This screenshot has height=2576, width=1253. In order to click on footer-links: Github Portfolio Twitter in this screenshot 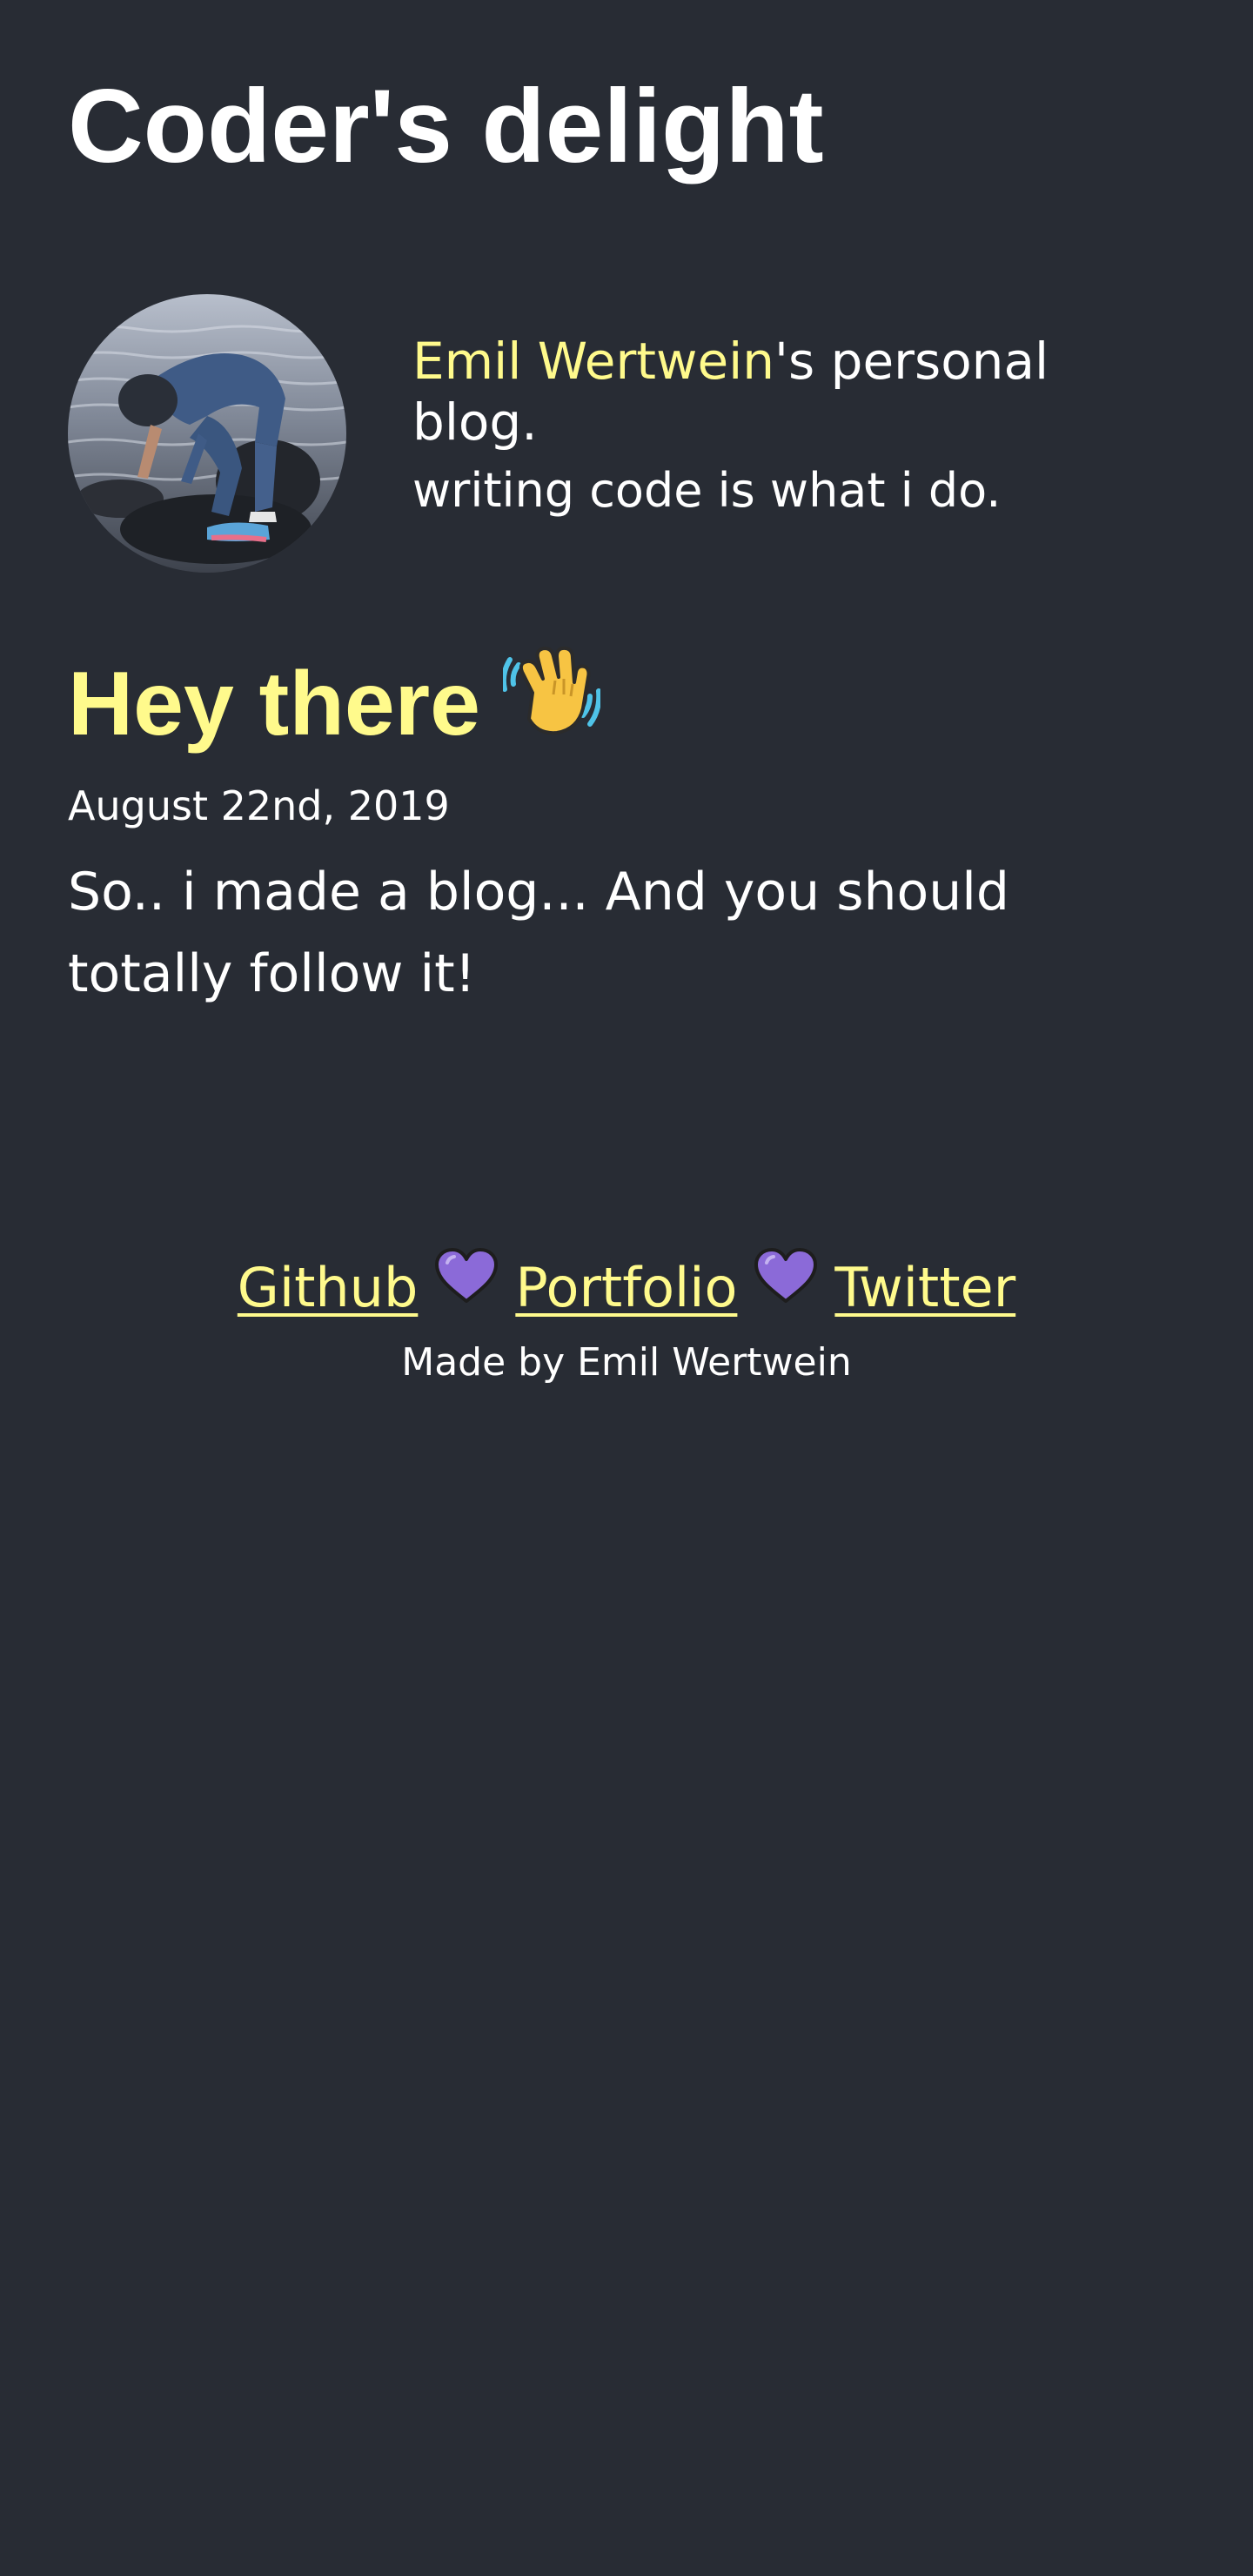, I will do `click(626, 1289)`.